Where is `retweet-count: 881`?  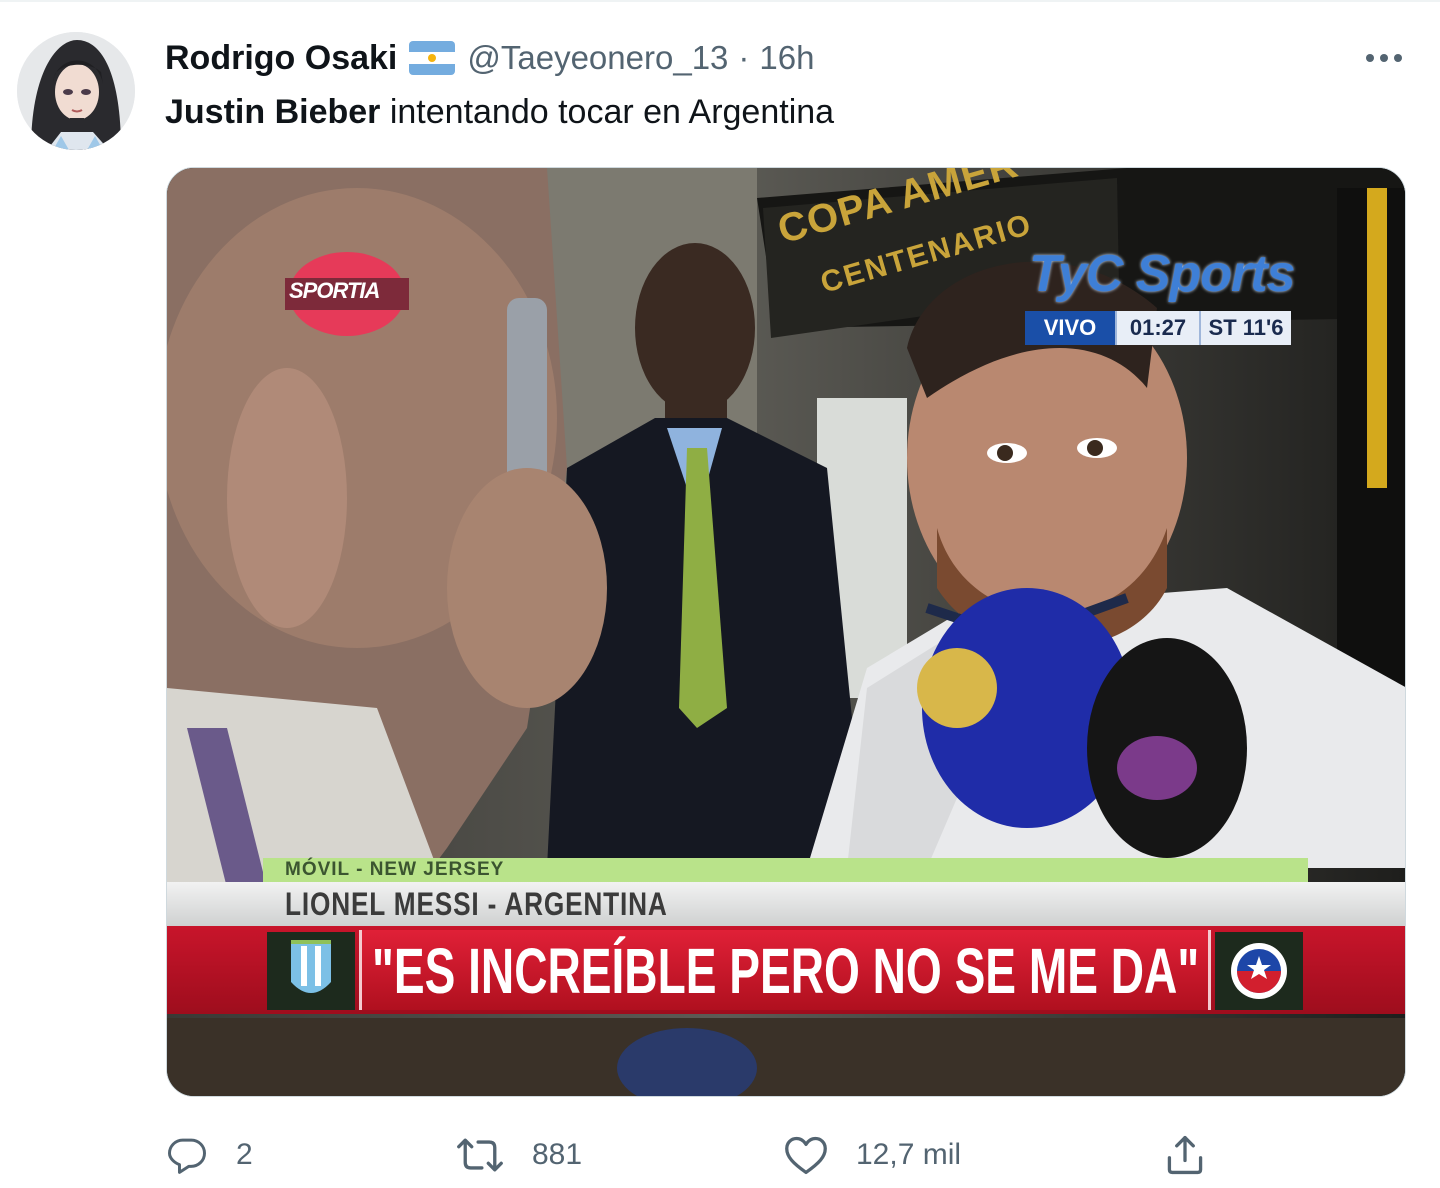 retweet-count: 881 is located at coordinates (557, 1154).